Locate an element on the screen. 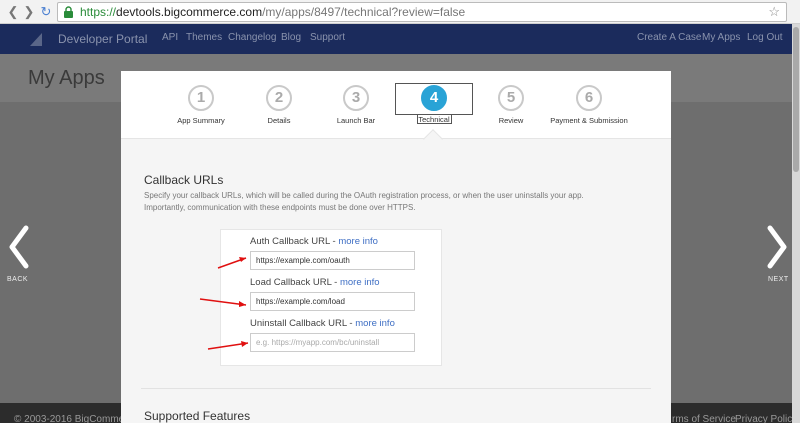 The image size is (800, 423). lock-icon is located at coordinates (68, 12).